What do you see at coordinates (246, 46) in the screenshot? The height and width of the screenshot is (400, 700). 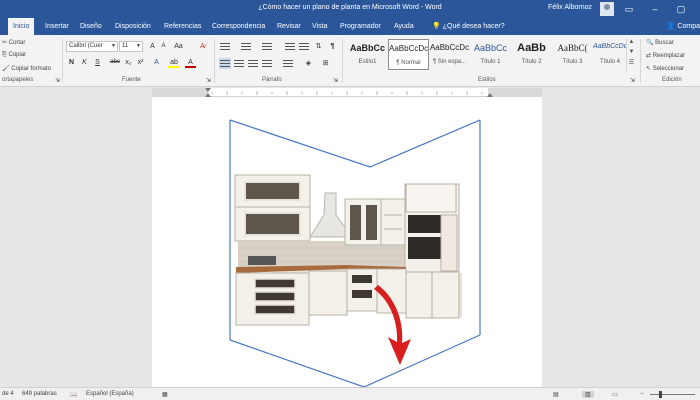 I see `numbering-icon` at bounding box center [246, 46].